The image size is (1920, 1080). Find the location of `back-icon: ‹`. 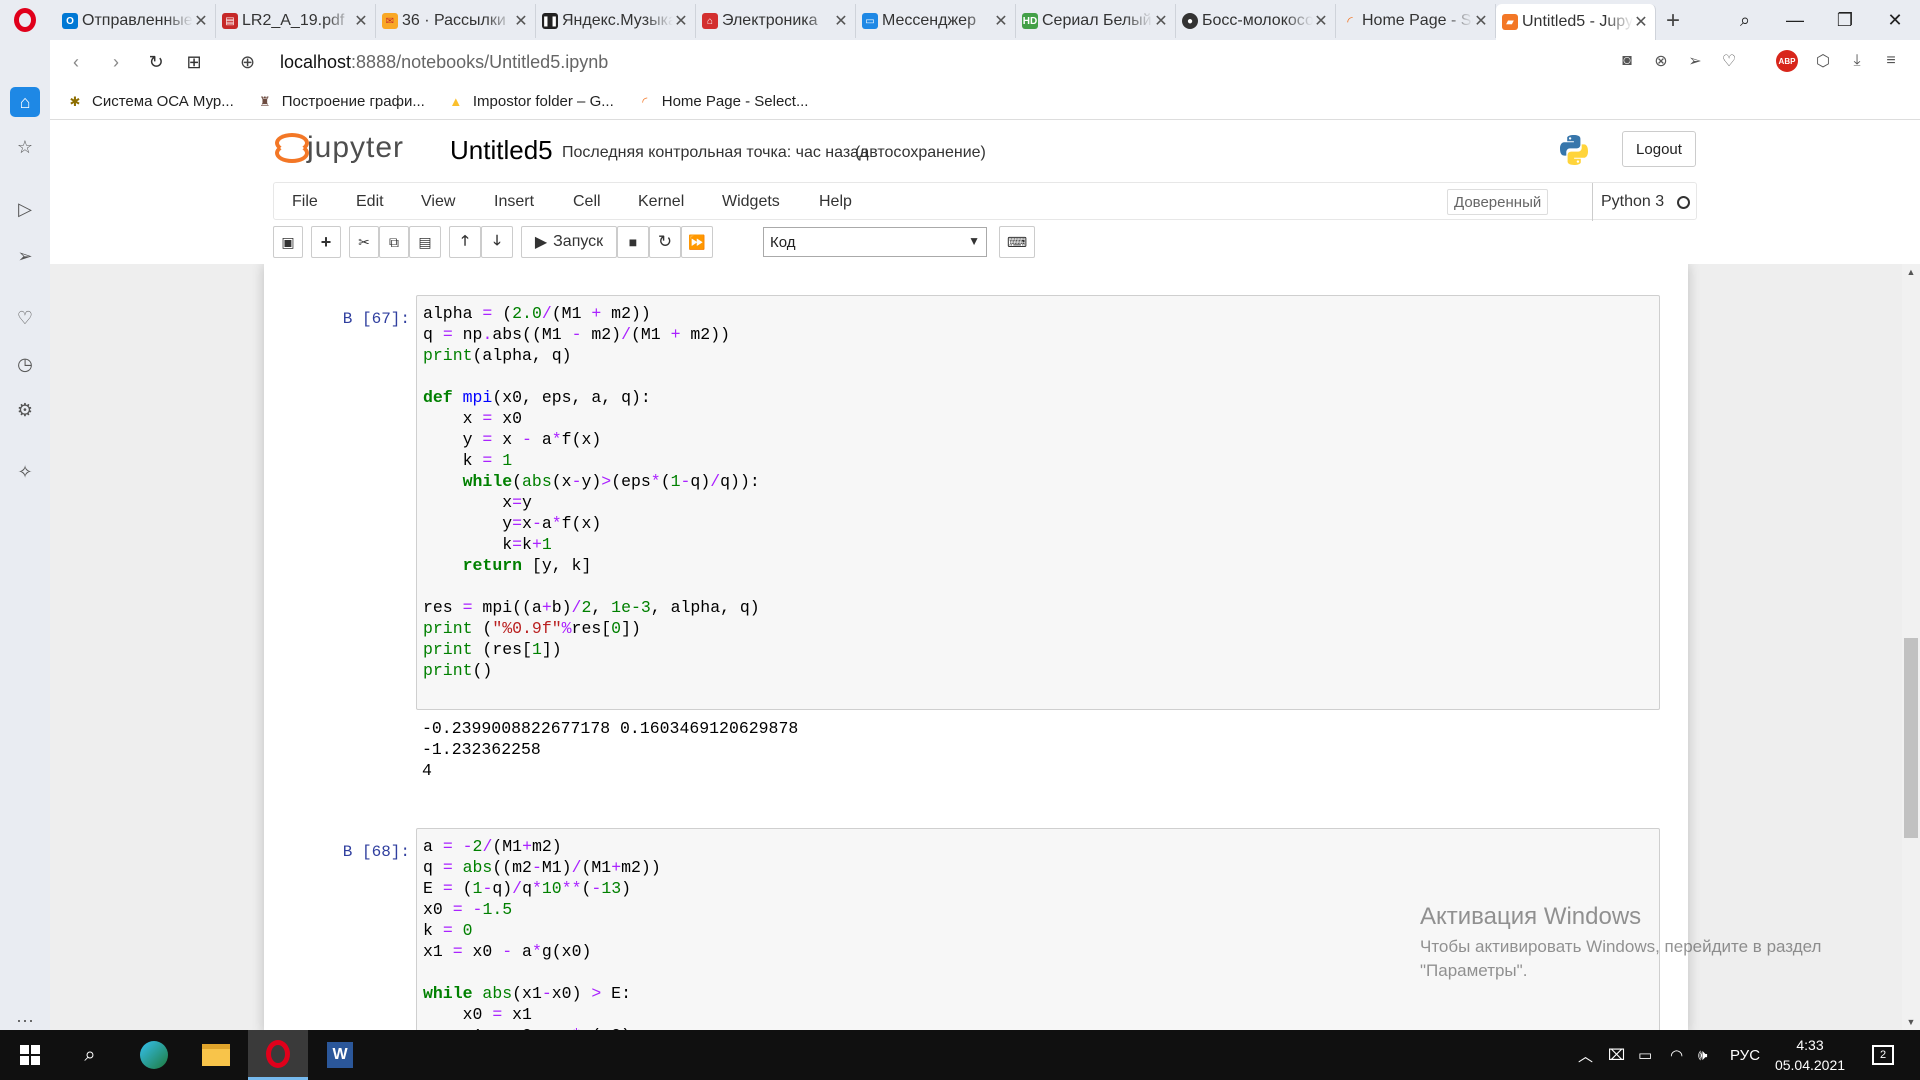

back-icon: ‹ is located at coordinates (76, 62).